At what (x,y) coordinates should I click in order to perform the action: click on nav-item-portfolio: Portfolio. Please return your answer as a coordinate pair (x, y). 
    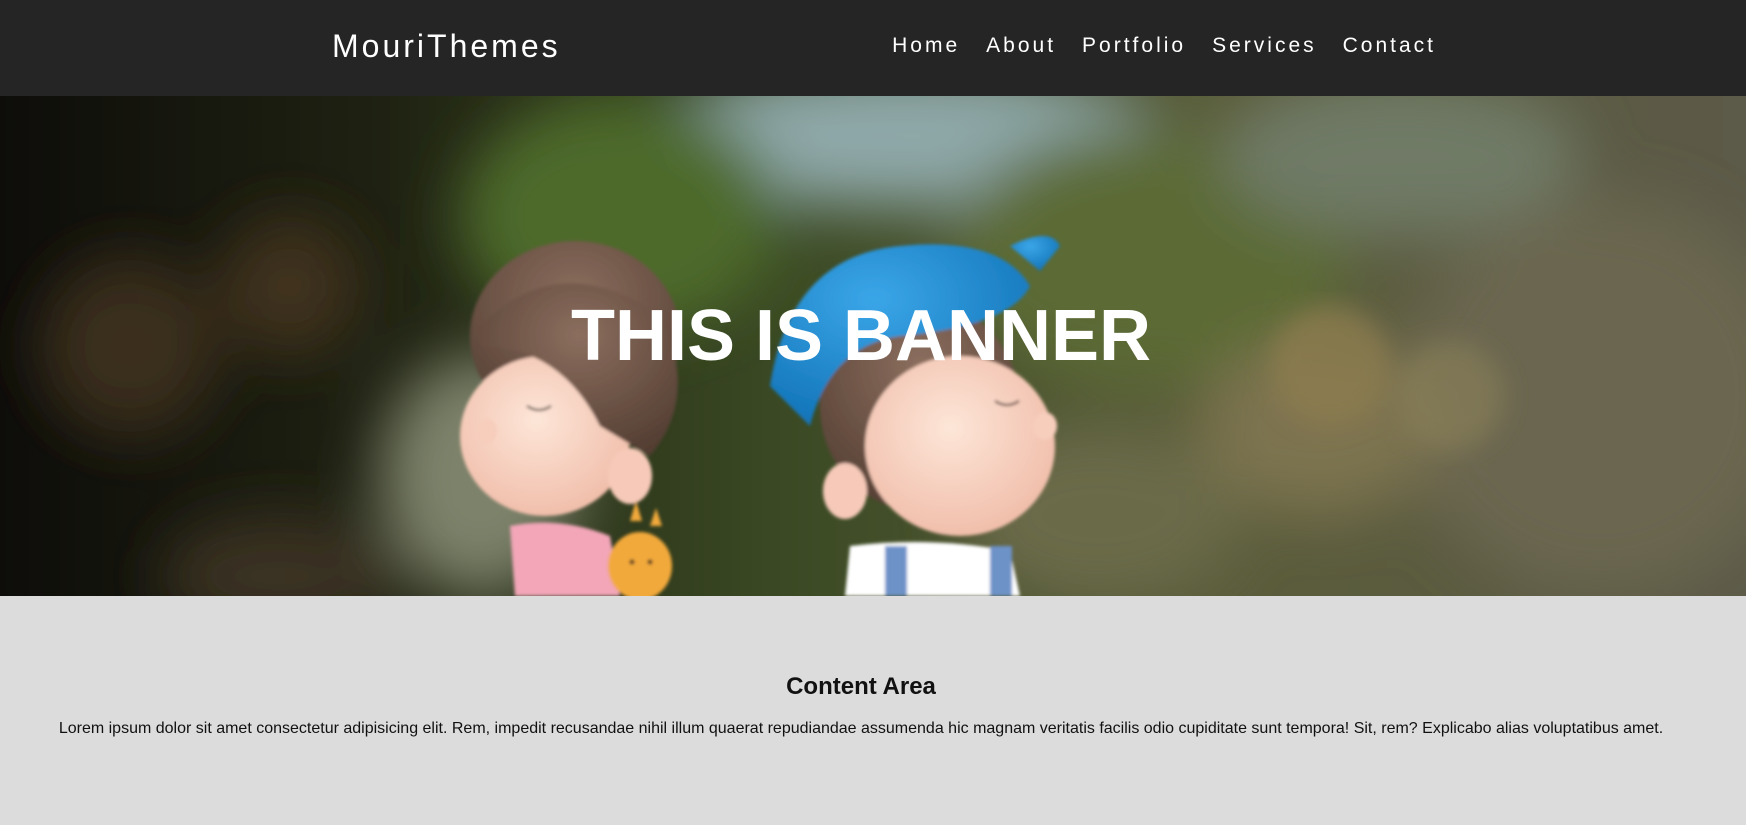
    Looking at the image, I should click on (1134, 46).